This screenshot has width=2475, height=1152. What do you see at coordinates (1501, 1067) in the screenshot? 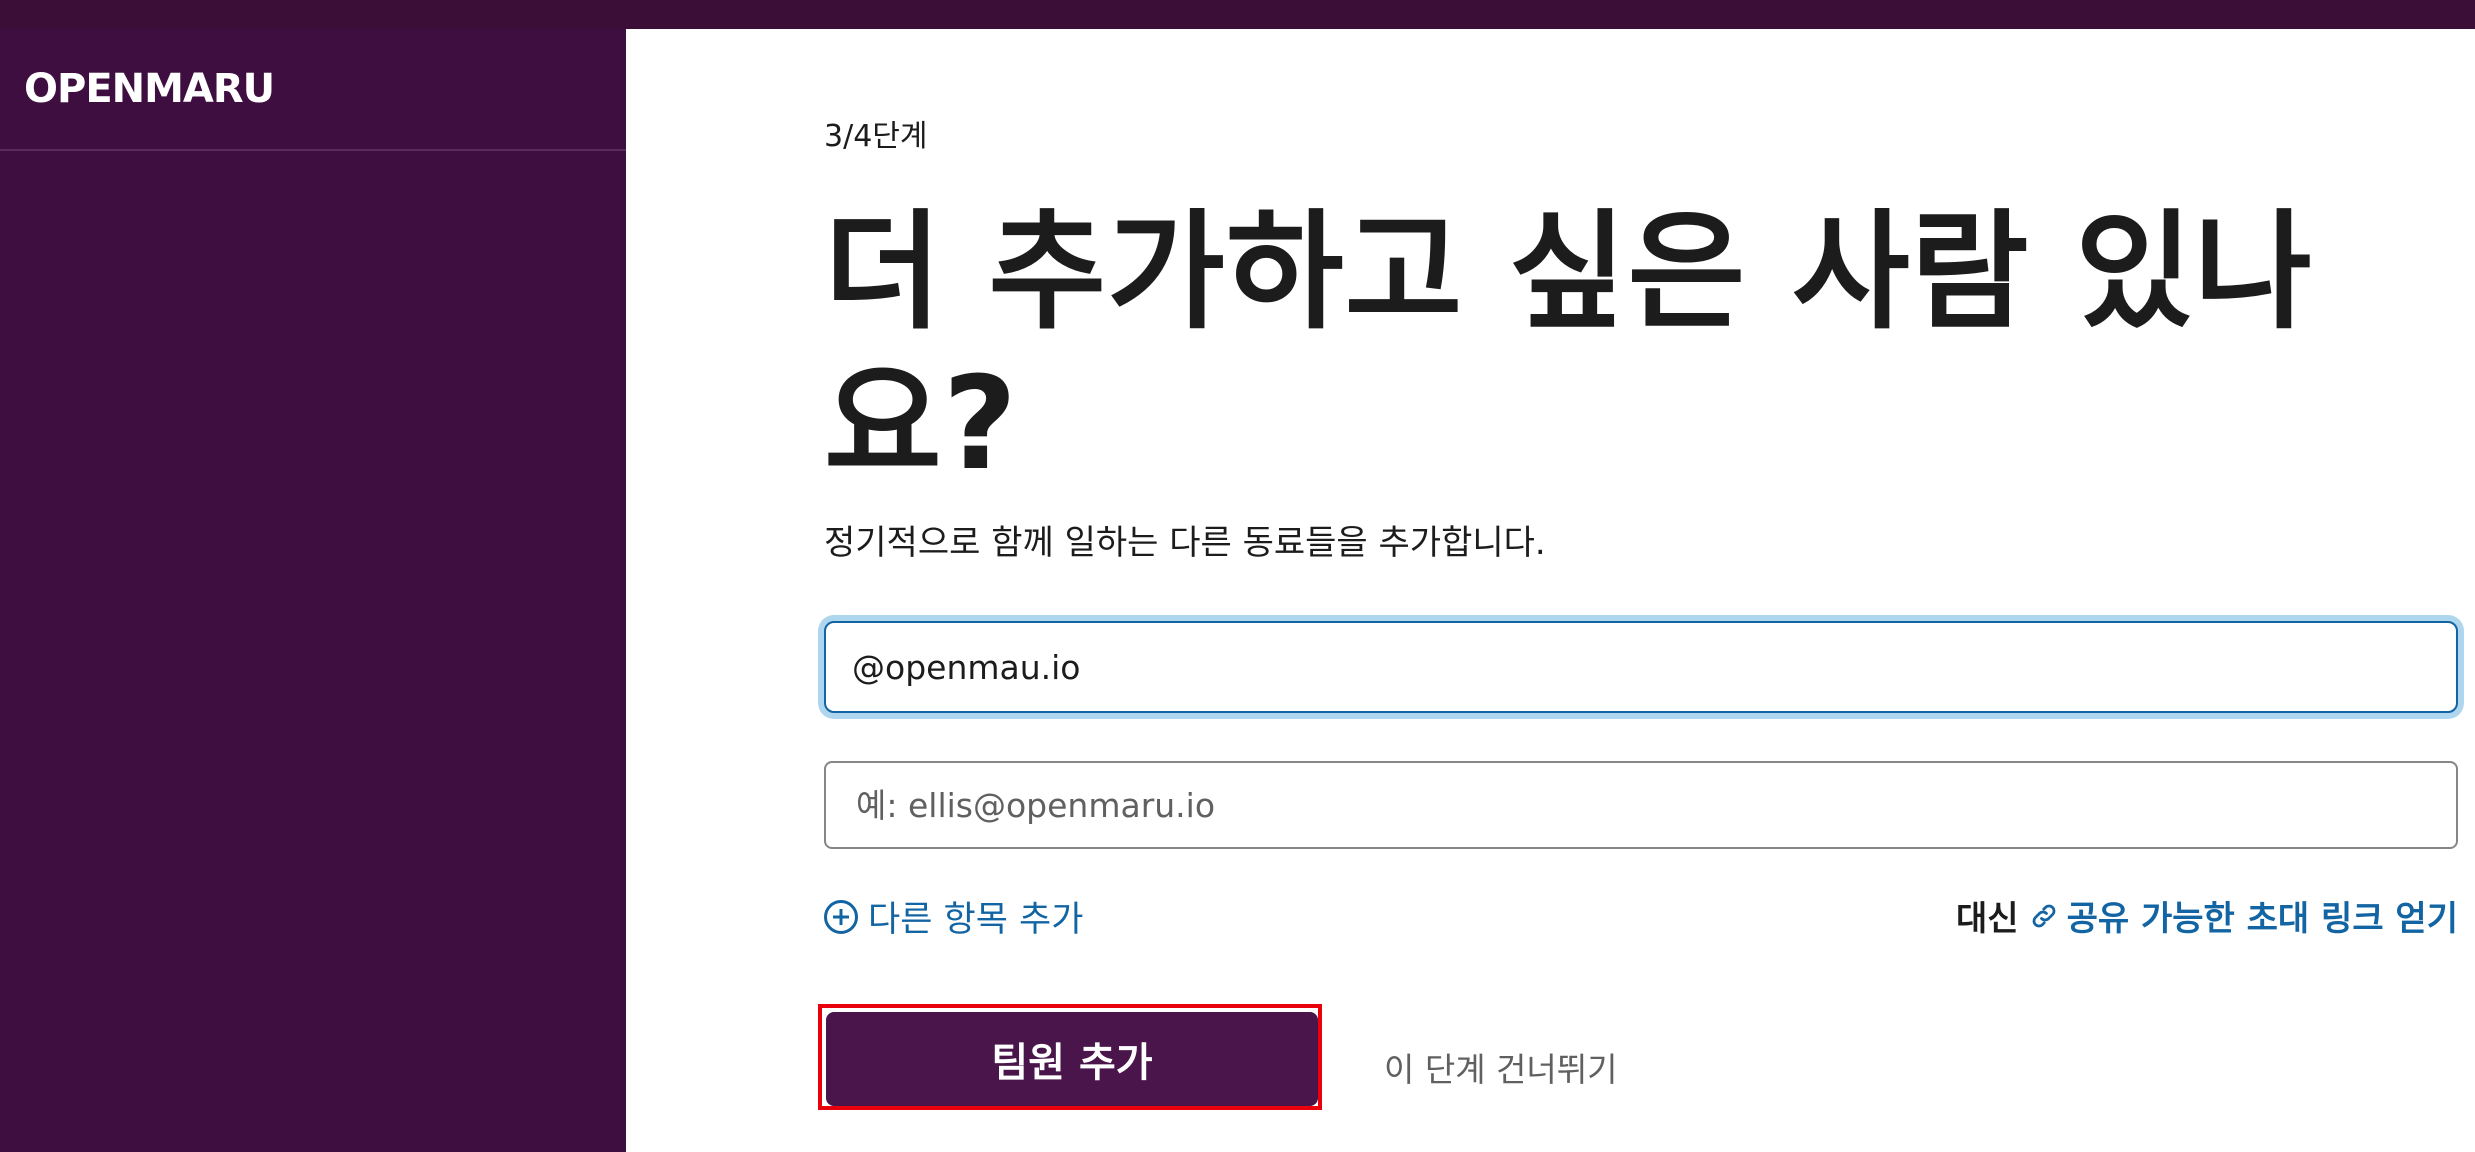
I see `skip-step-link: 이 단계 건너뛰기` at bounding box center [1501, 1067].